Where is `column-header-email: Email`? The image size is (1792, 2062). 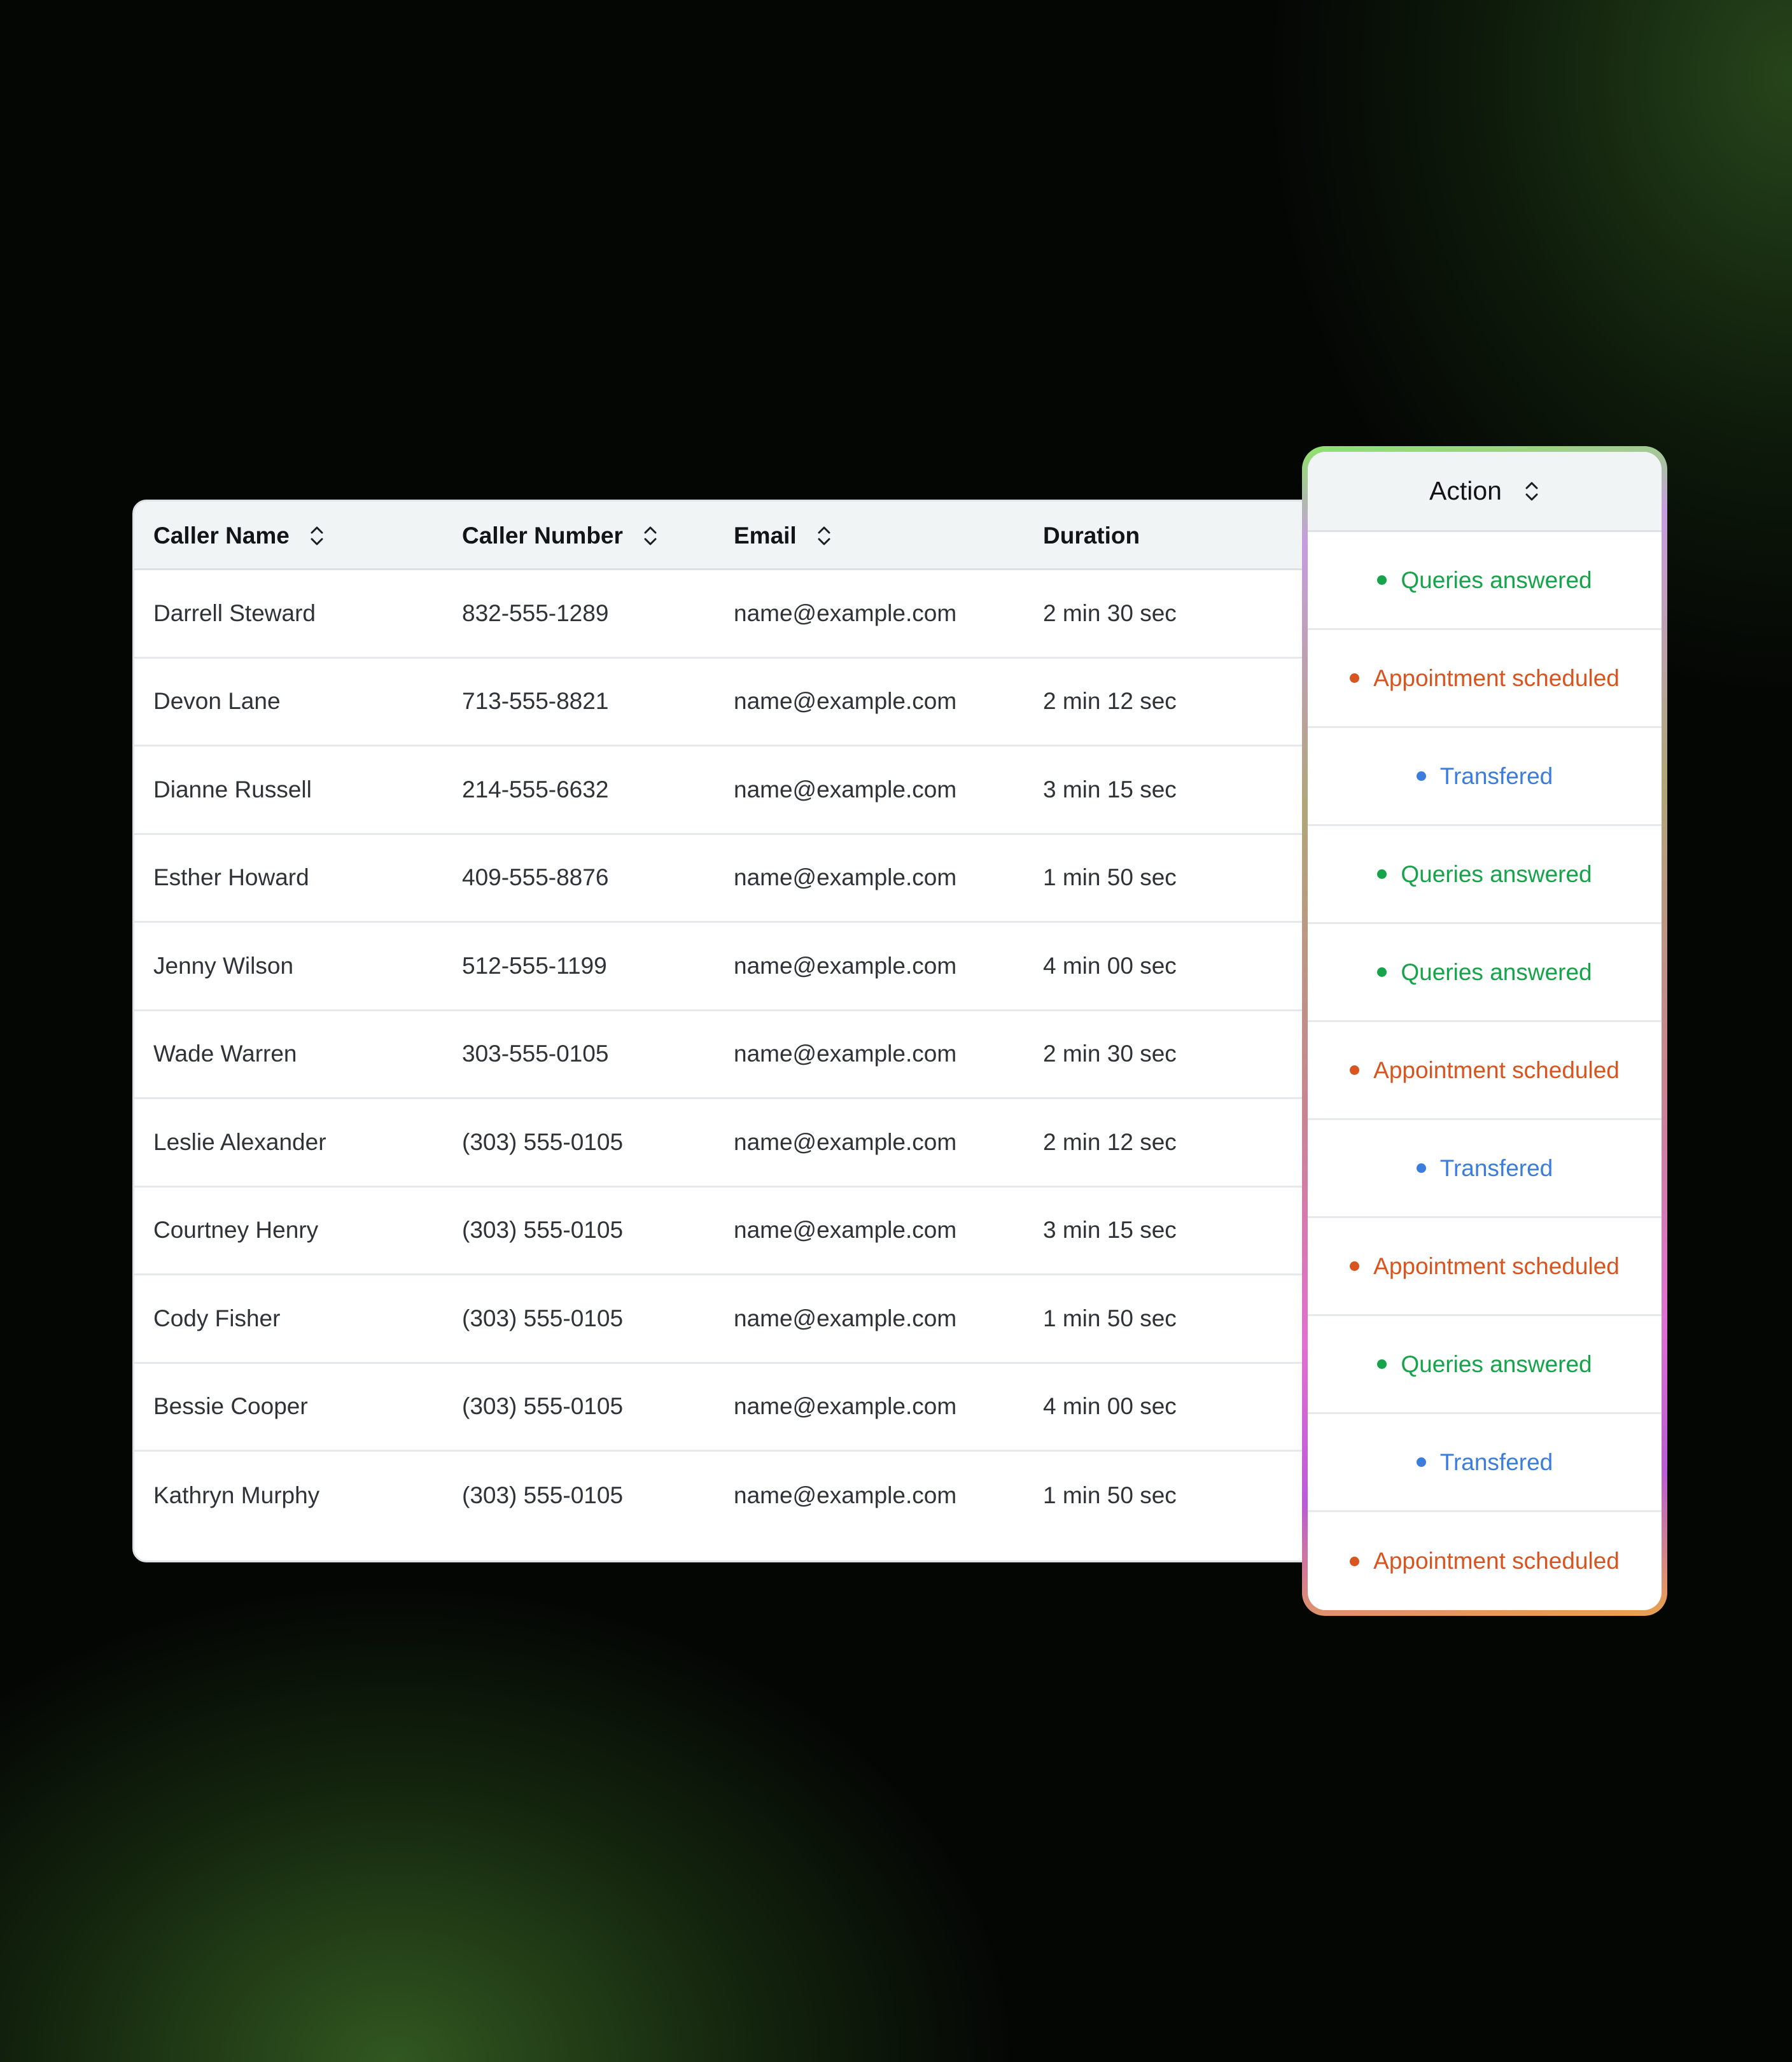 column-header-email: Email is located at coordinates (783, 535).